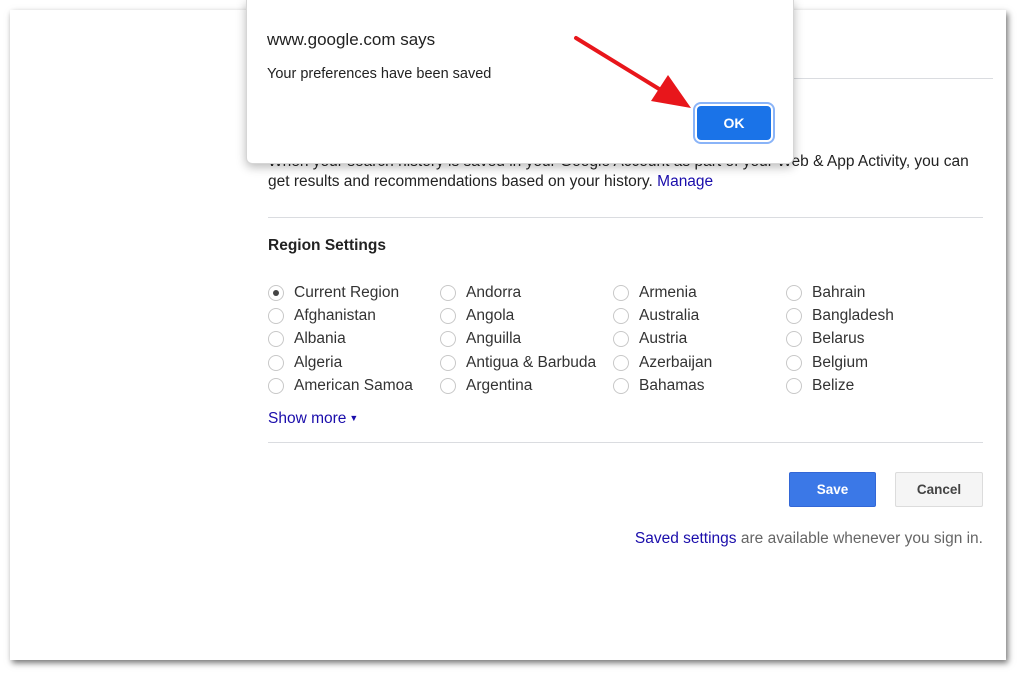 The height and width of the screenshot is (678, 1024). Describe the element at coordinates (379, 74) in the screenshot. I see `dialog-message: Your preferences have been saved` at that location.